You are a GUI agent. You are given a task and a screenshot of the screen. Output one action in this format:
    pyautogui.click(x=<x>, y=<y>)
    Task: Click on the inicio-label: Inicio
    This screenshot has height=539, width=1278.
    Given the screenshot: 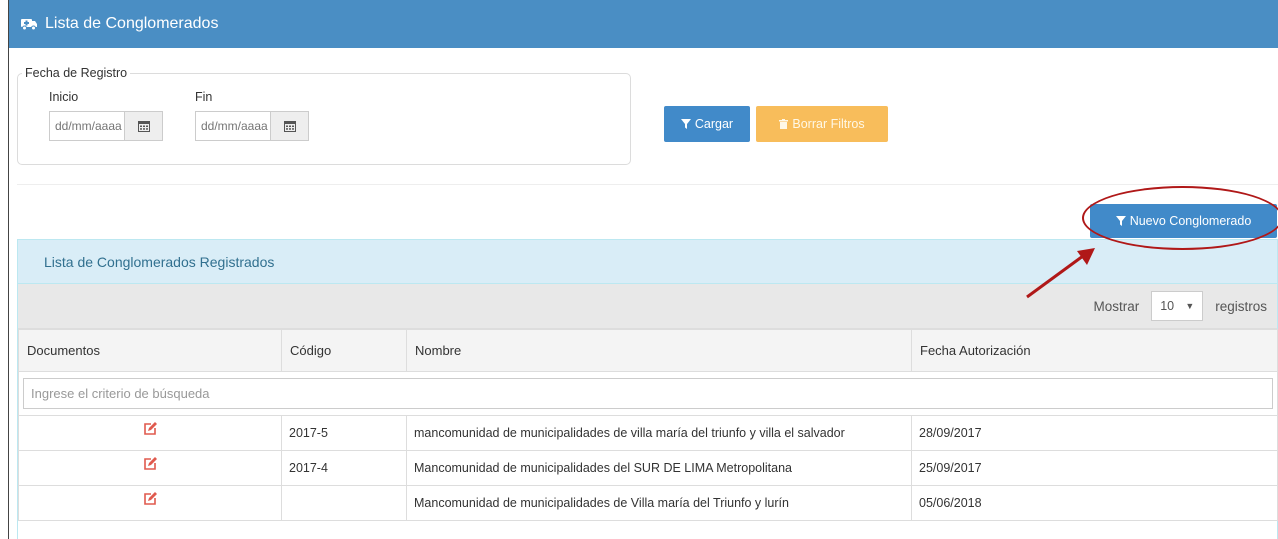 What is the action you would take?
    pyautogui.click(x=64, y=97)
    